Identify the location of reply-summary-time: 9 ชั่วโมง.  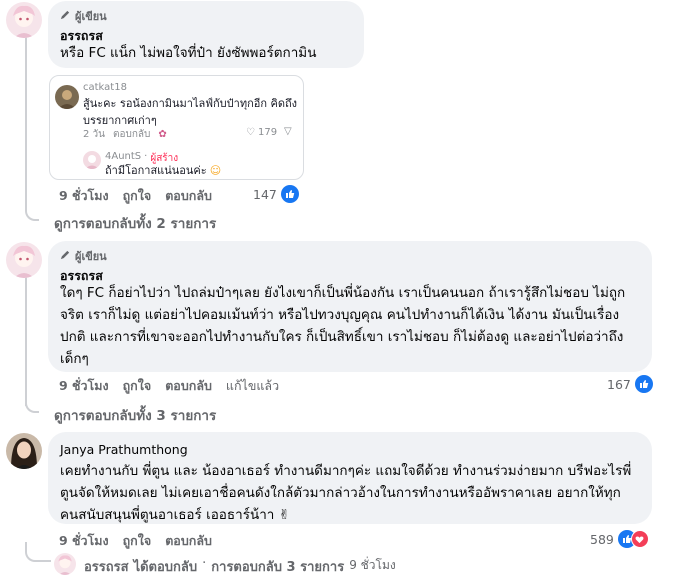
(372, 565).